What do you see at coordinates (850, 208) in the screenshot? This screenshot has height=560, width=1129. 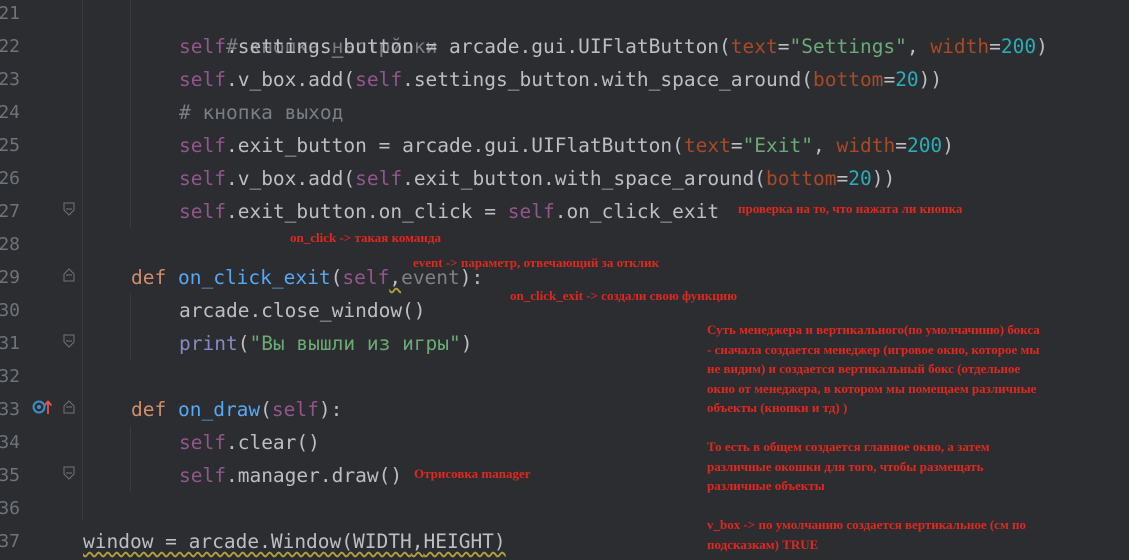 I see `annotation-on-click-check: проверка на то, что нажата ли кнопка` at bounding box center [850, 208].